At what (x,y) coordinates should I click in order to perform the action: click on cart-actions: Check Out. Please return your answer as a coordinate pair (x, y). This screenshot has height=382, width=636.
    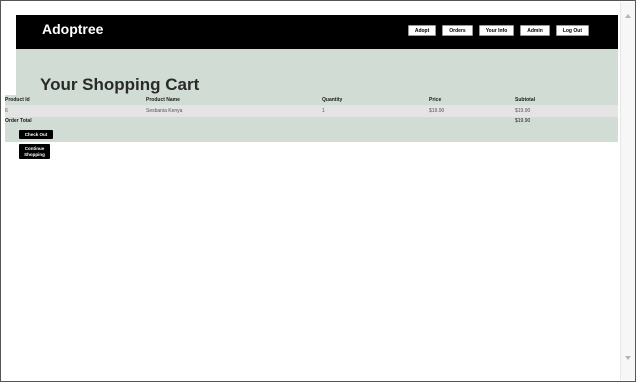
    Looking at the image, I should click on (311, 134).